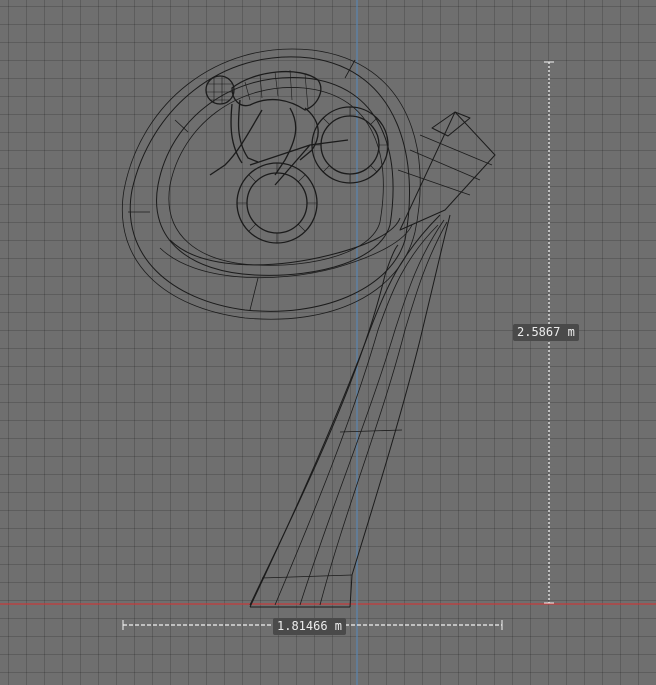 The height and width of the screenshot is (685, 656). Describe the element at coordinates (248, 131) in the screenshot. I see `cyclist-arm` at that location.